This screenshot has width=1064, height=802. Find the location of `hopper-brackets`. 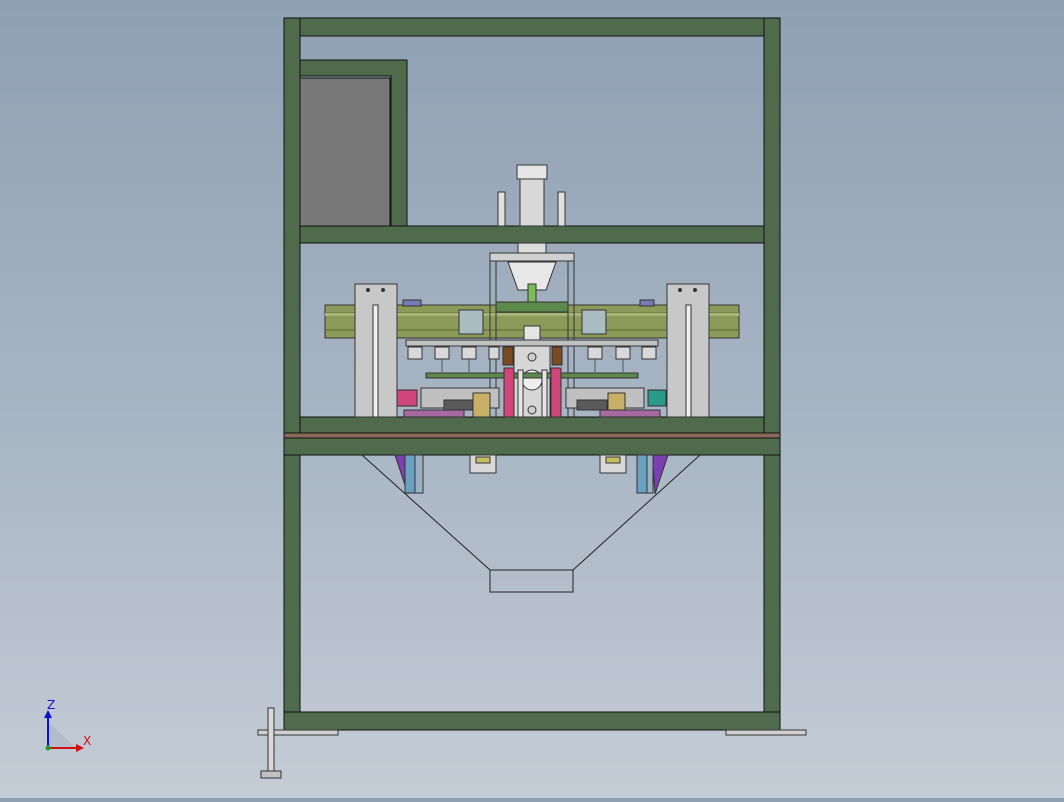

hopper-brackets is located at coordinates (531, 474).